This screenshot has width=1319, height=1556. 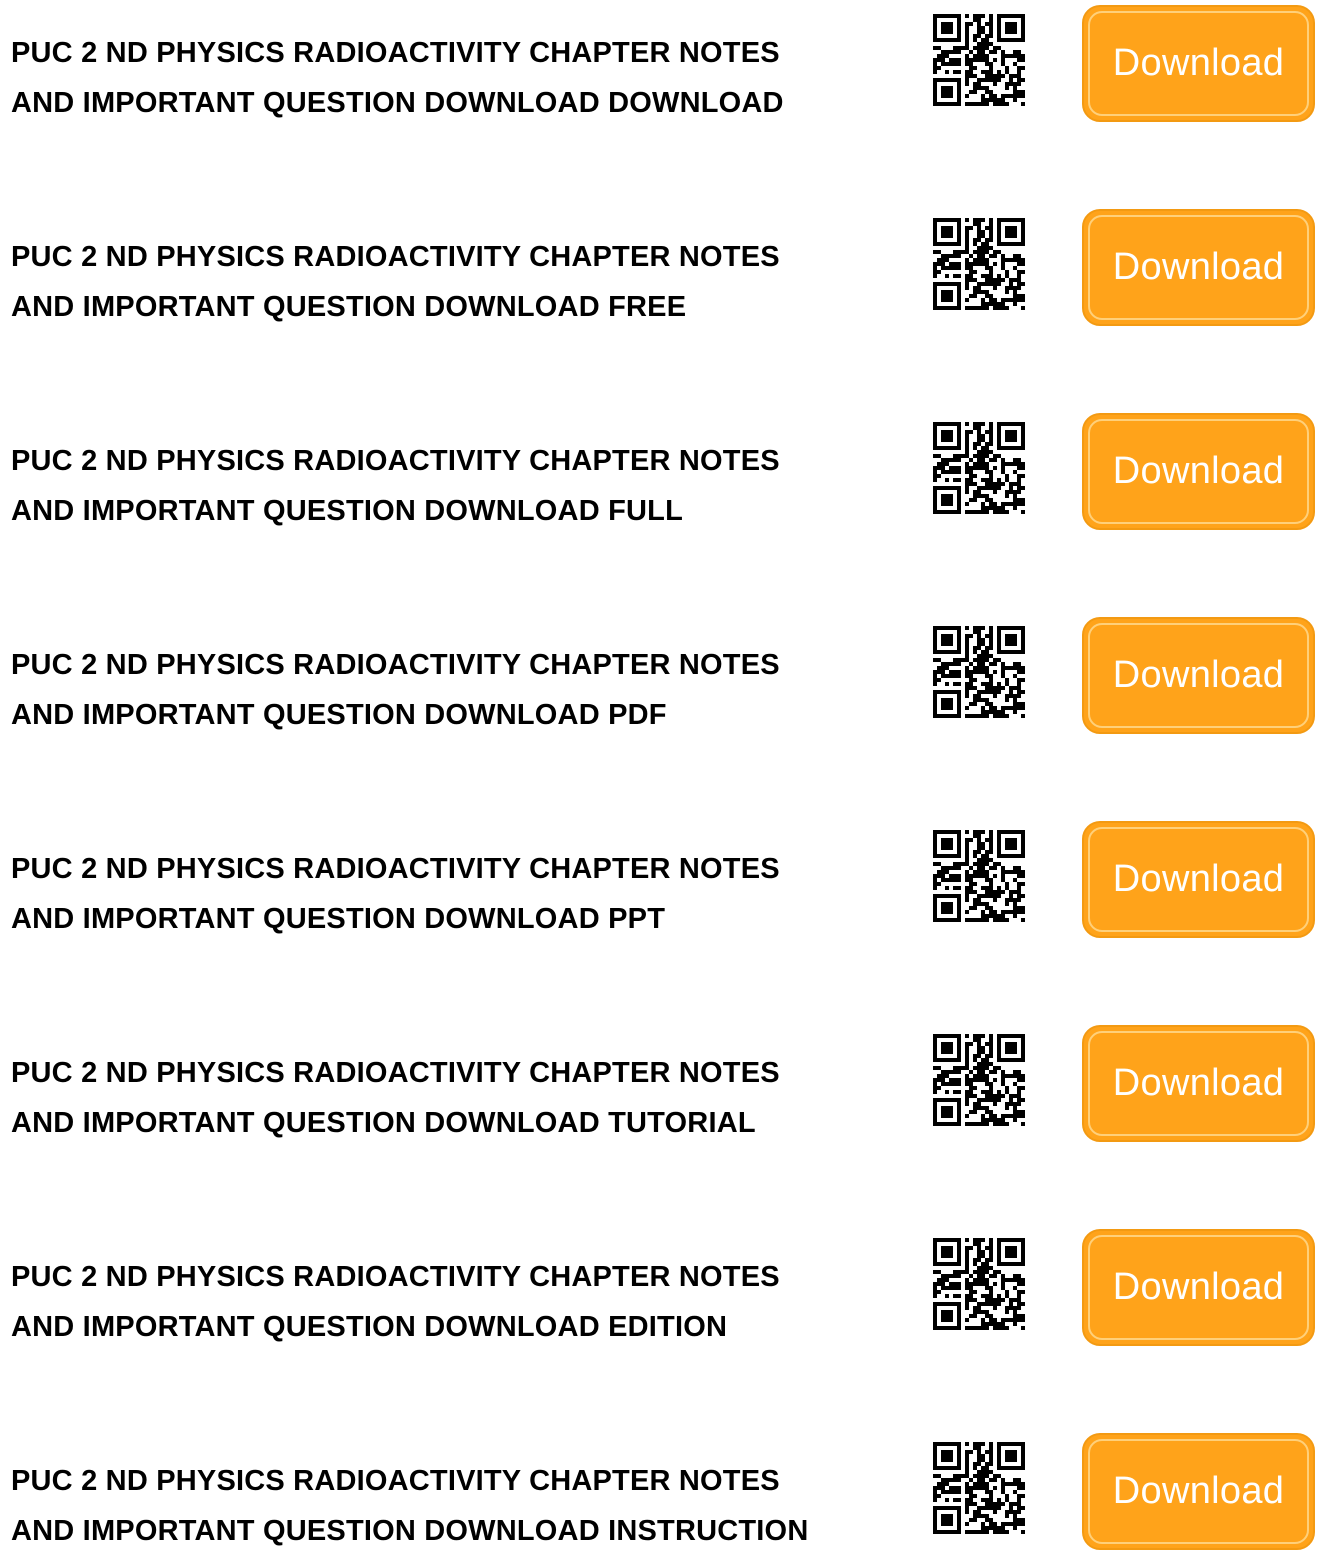 I want to click on item-title-line-2: AND IMPORTANT QUESTION DOWNLOAD FULL, so click(x=347, y=511).